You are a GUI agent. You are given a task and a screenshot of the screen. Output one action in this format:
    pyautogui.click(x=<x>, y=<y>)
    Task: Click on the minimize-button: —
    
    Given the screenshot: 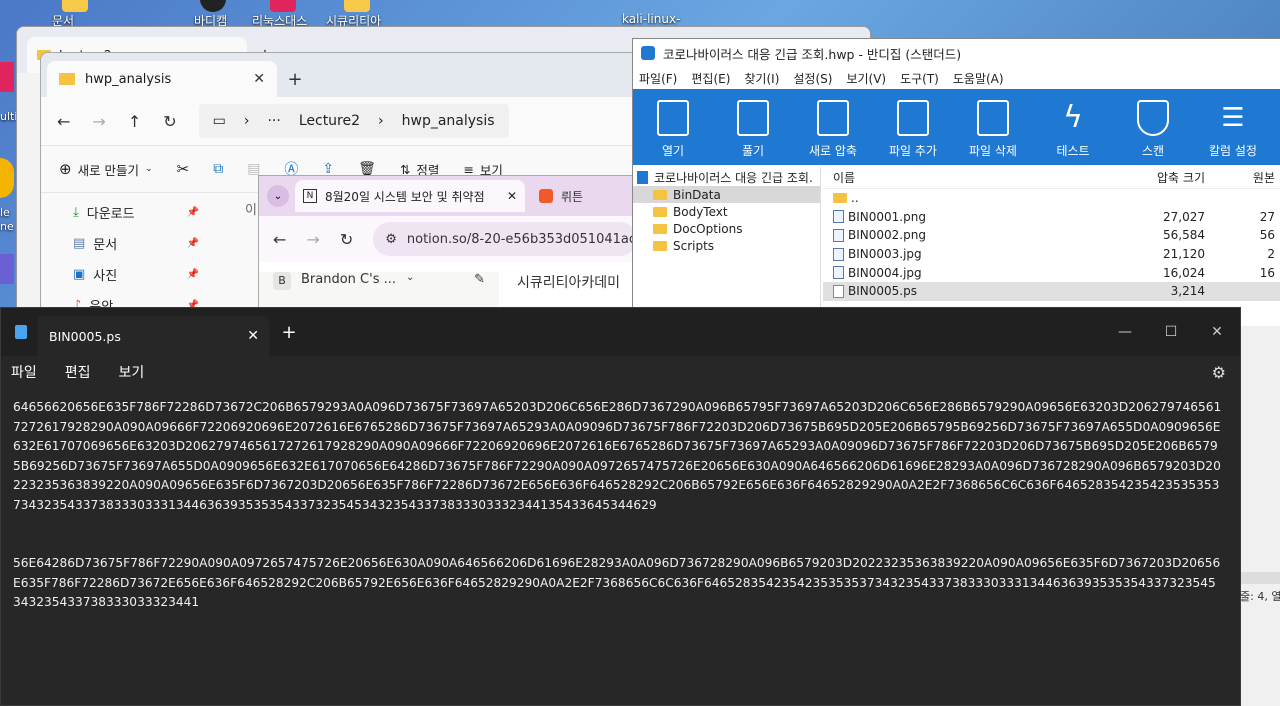 What is the action you would take?
    pyautogui.click(x=1125, y=332)
    